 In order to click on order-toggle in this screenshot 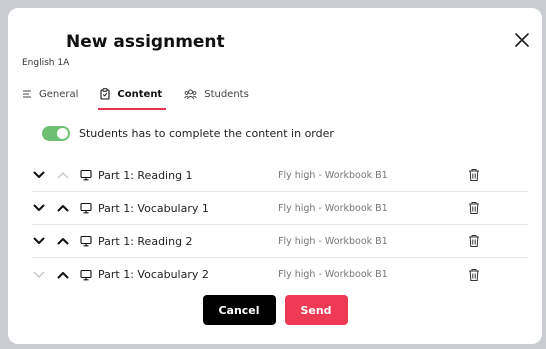, I will do `click(56, 133)`.